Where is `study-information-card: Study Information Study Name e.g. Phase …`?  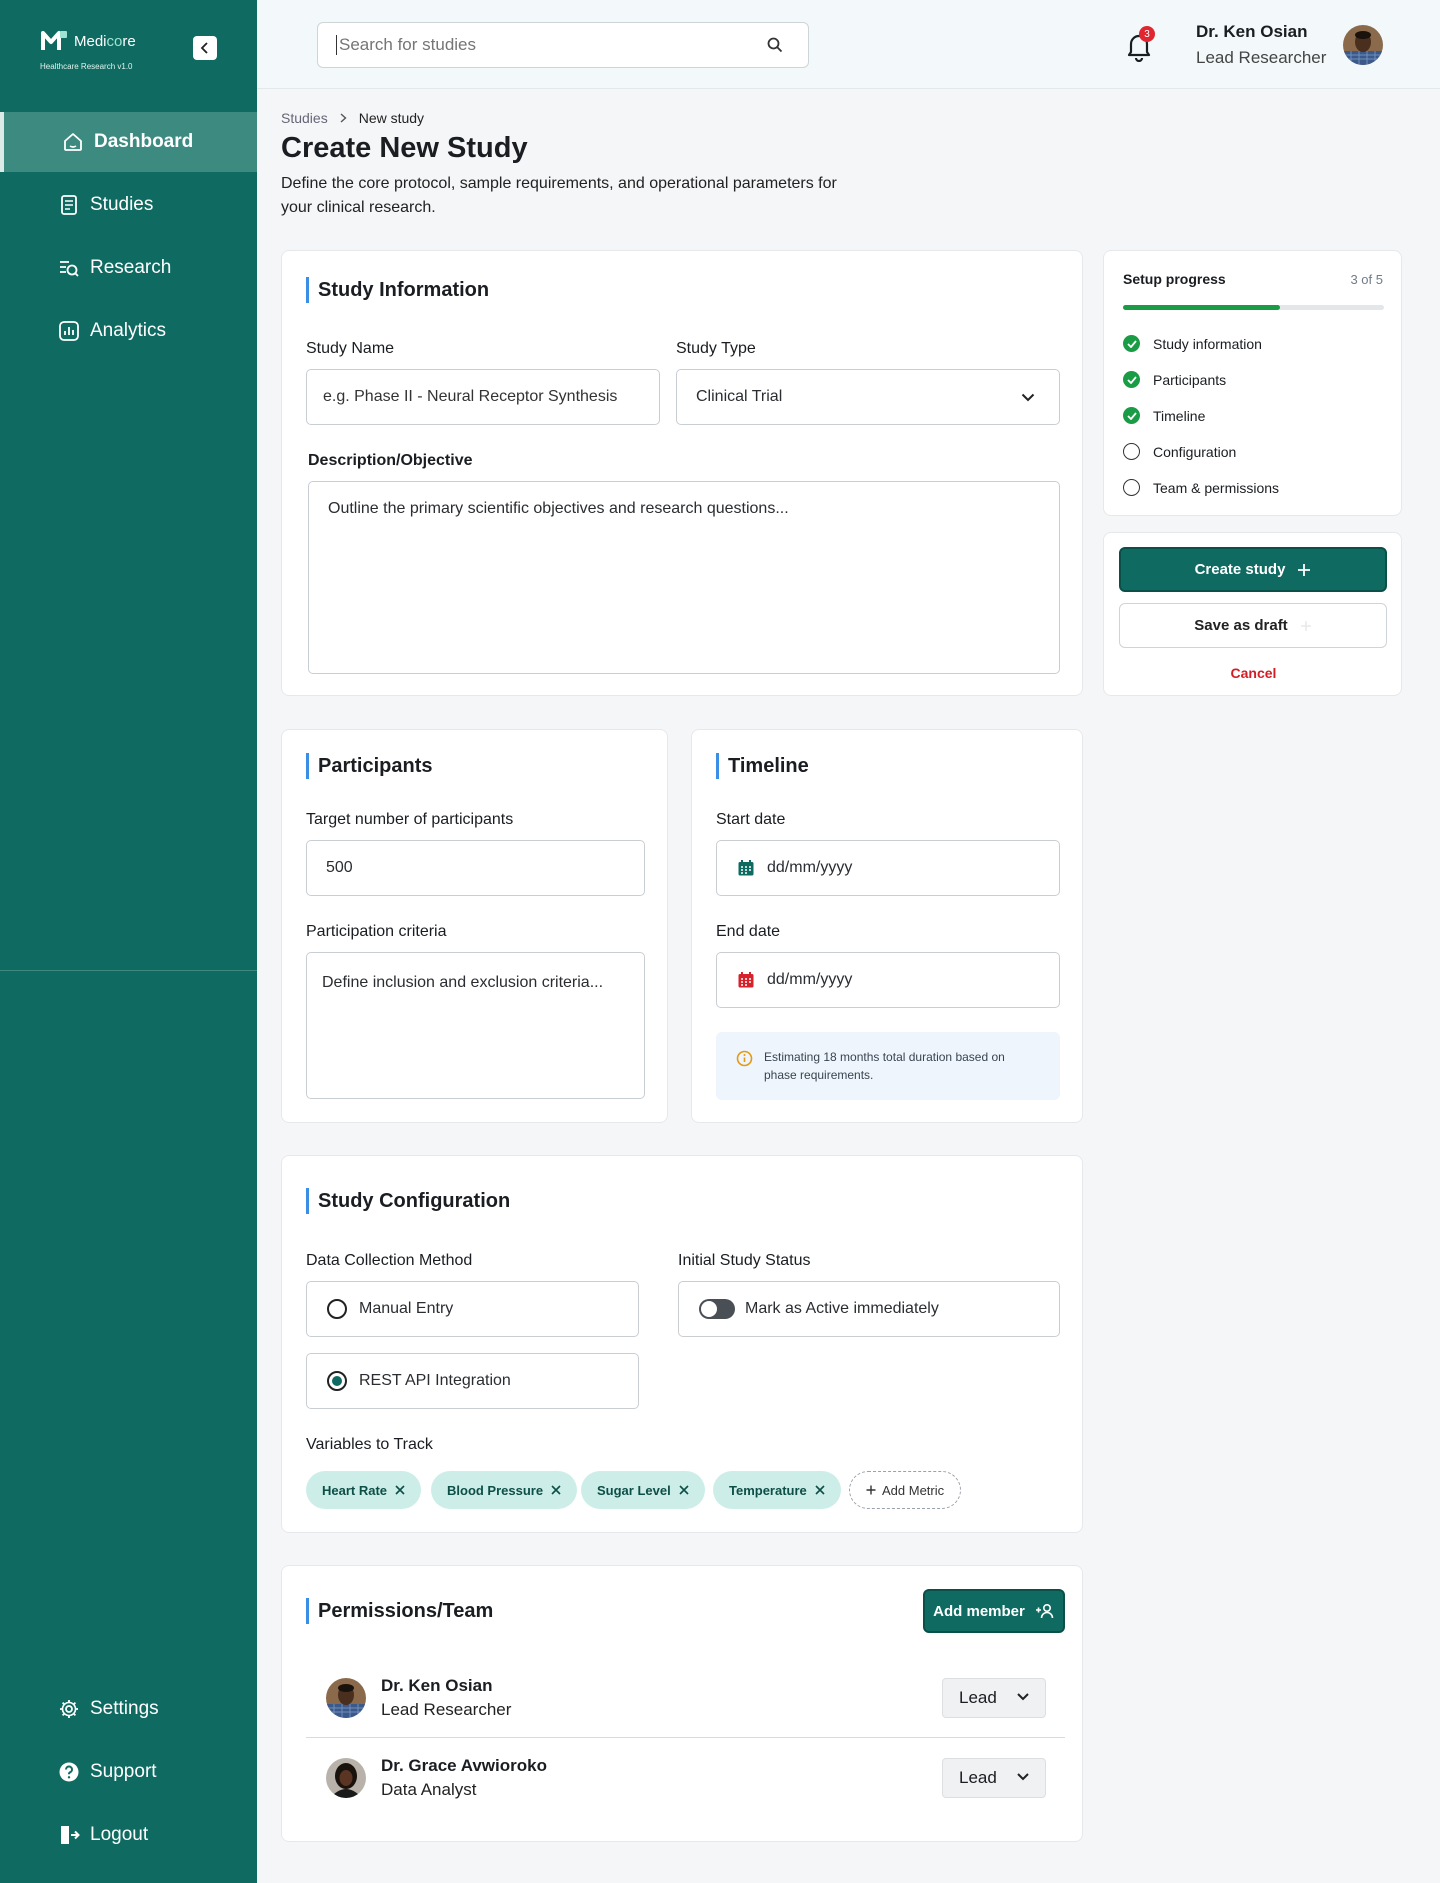 study-information-card: Study Information Study Name e.g. Phase … is located at coordinates (682, 473).